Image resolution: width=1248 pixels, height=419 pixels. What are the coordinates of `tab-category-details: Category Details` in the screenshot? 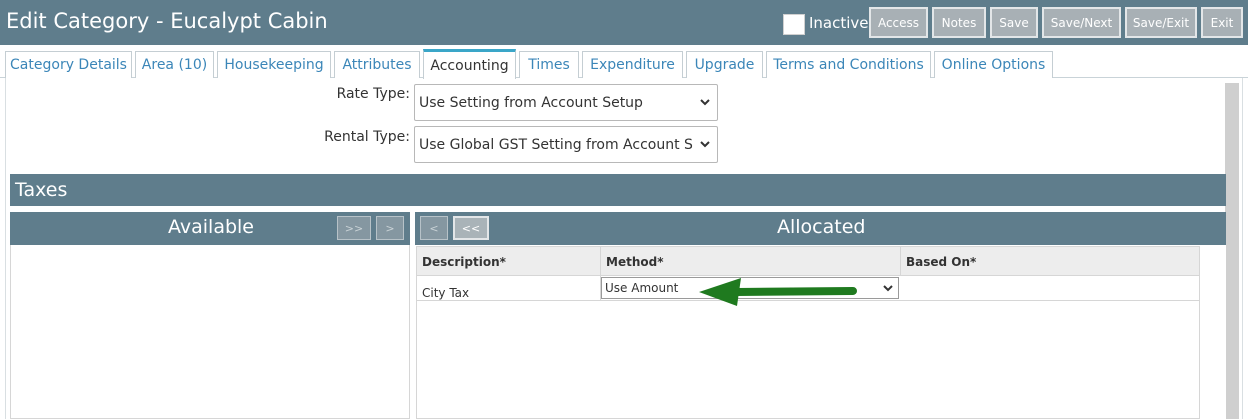 It's located at (68, 64).